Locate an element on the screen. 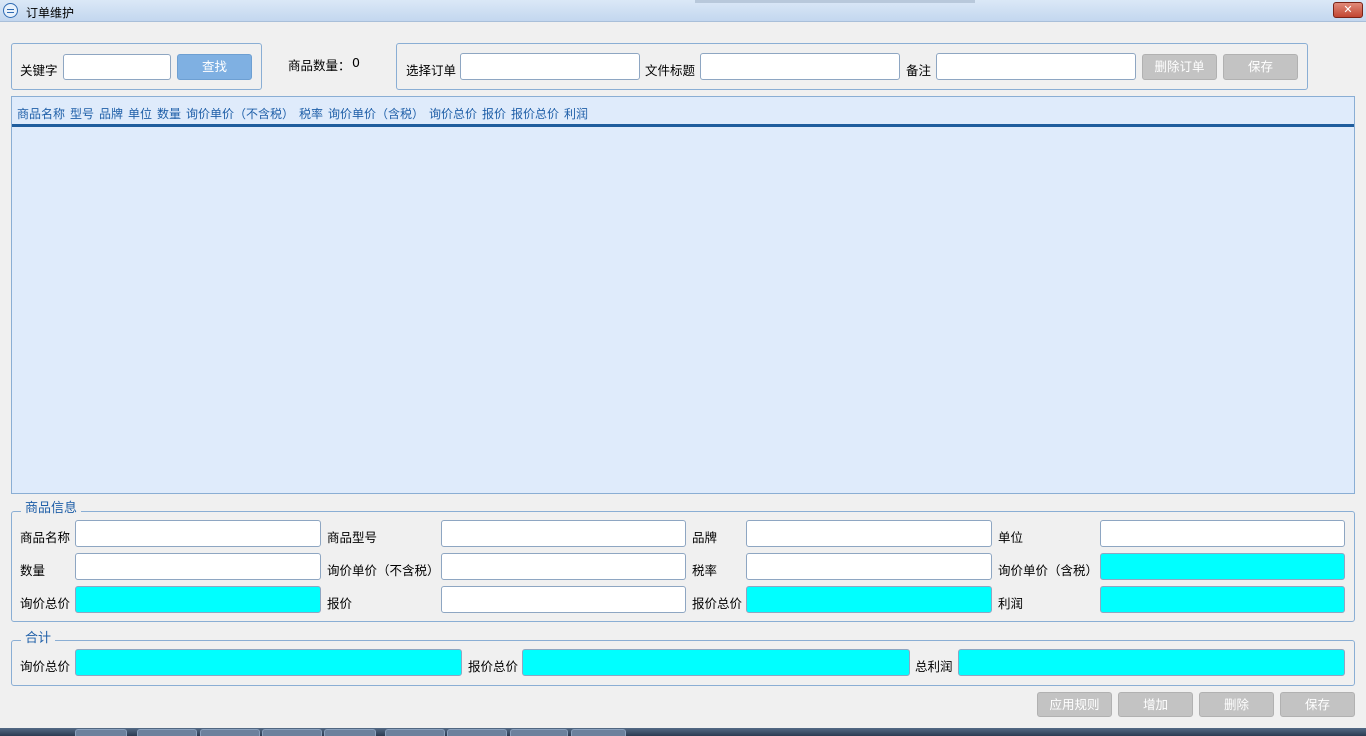 The width and height of the screenshot is (1366, 736). quote-total-label: 报价总价 is located at coordinates (717, 603).